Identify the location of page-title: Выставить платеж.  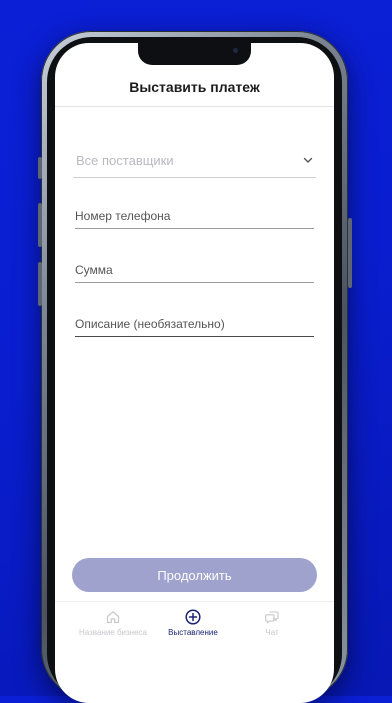
(194, 87).